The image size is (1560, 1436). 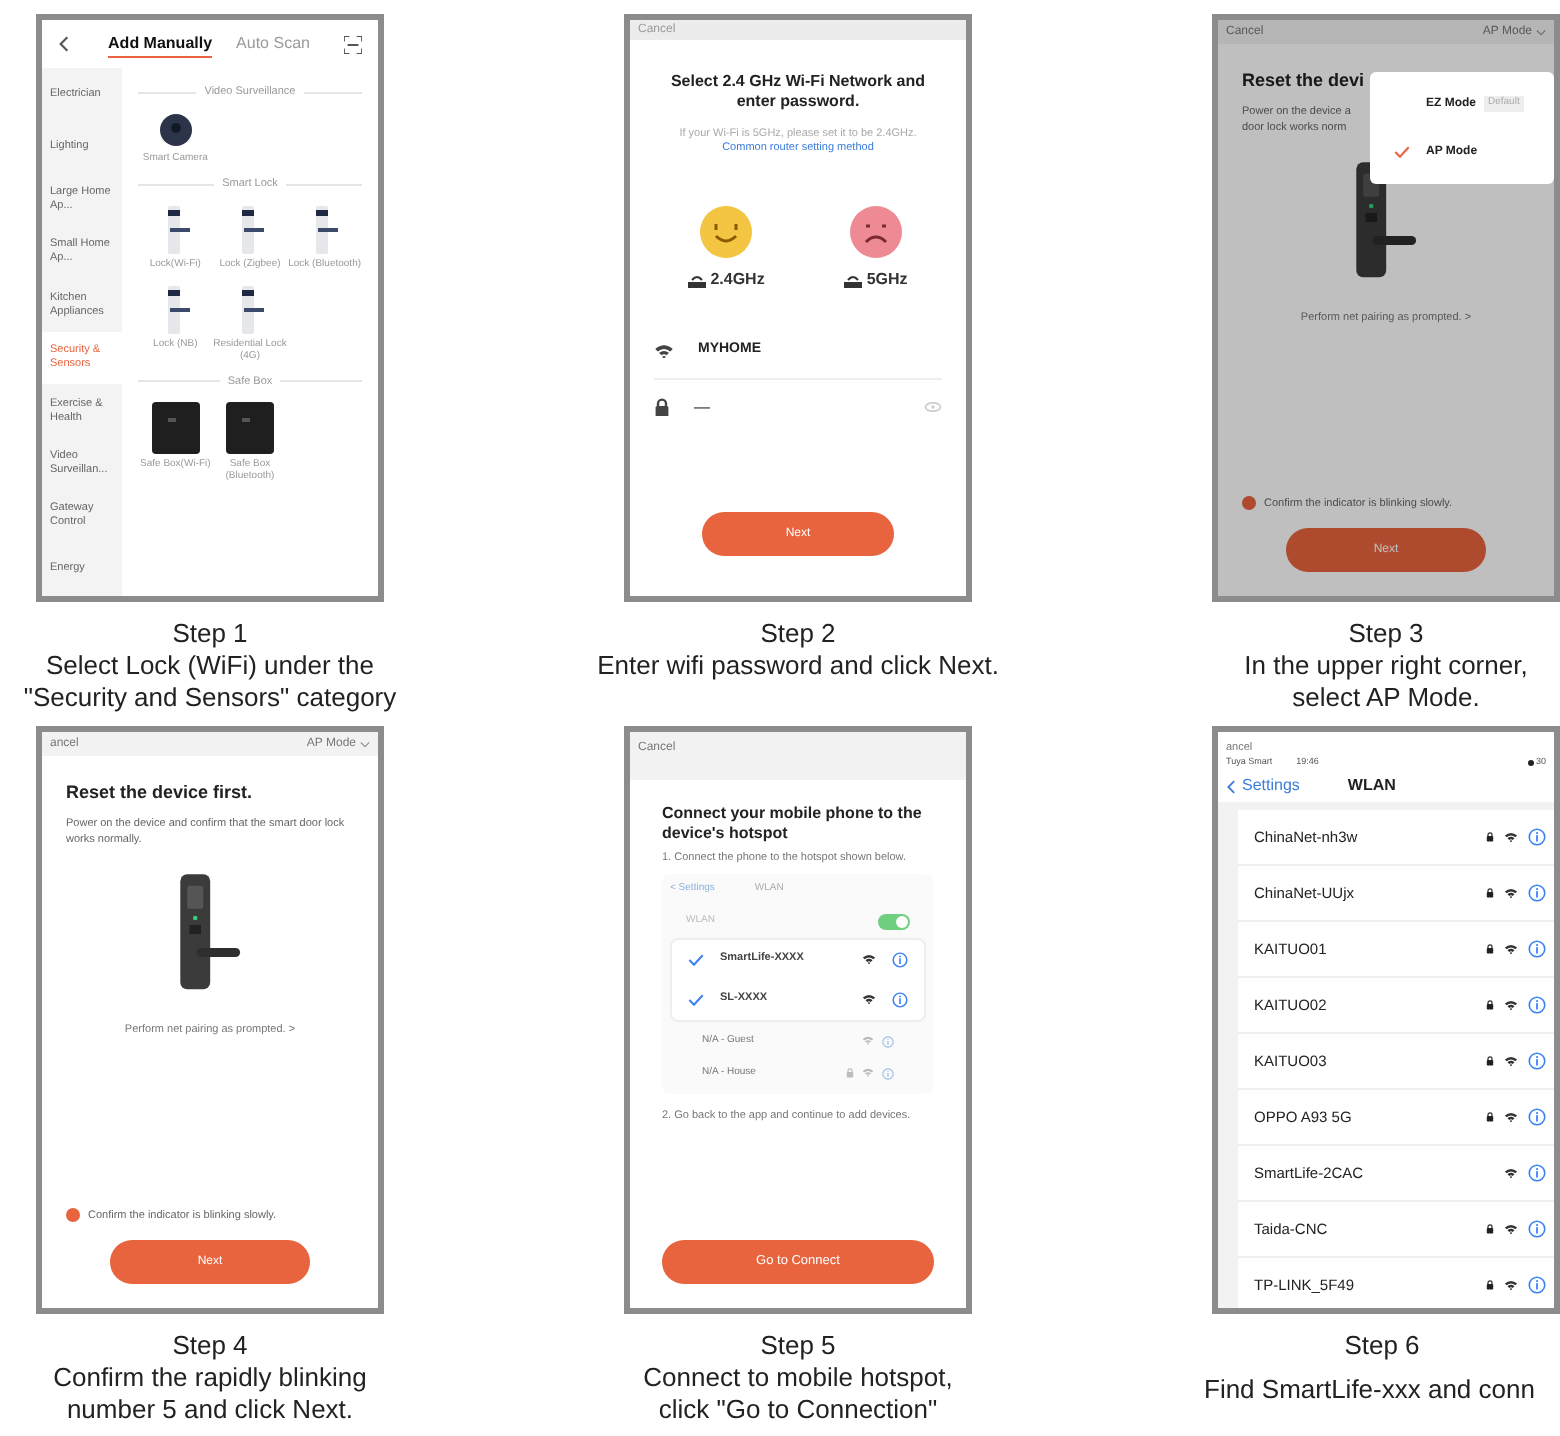 I want to click on step-instruction: "Security and Sensors" category, so click(x=210, y=698).